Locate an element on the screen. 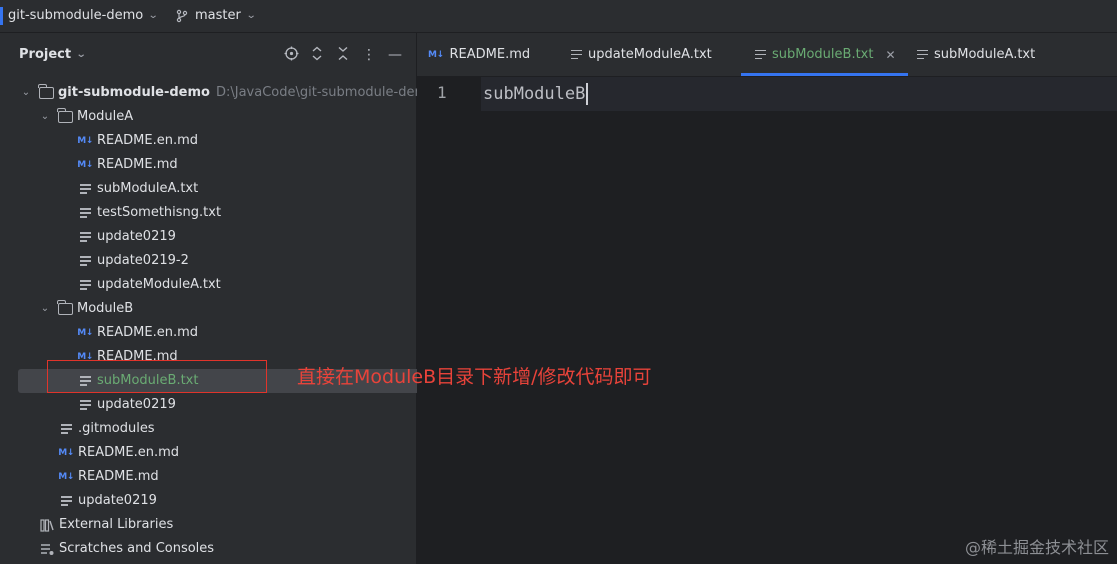 The width and height of the screenshot is (1117, 564). project-accent is located at coordinates (1, 16).